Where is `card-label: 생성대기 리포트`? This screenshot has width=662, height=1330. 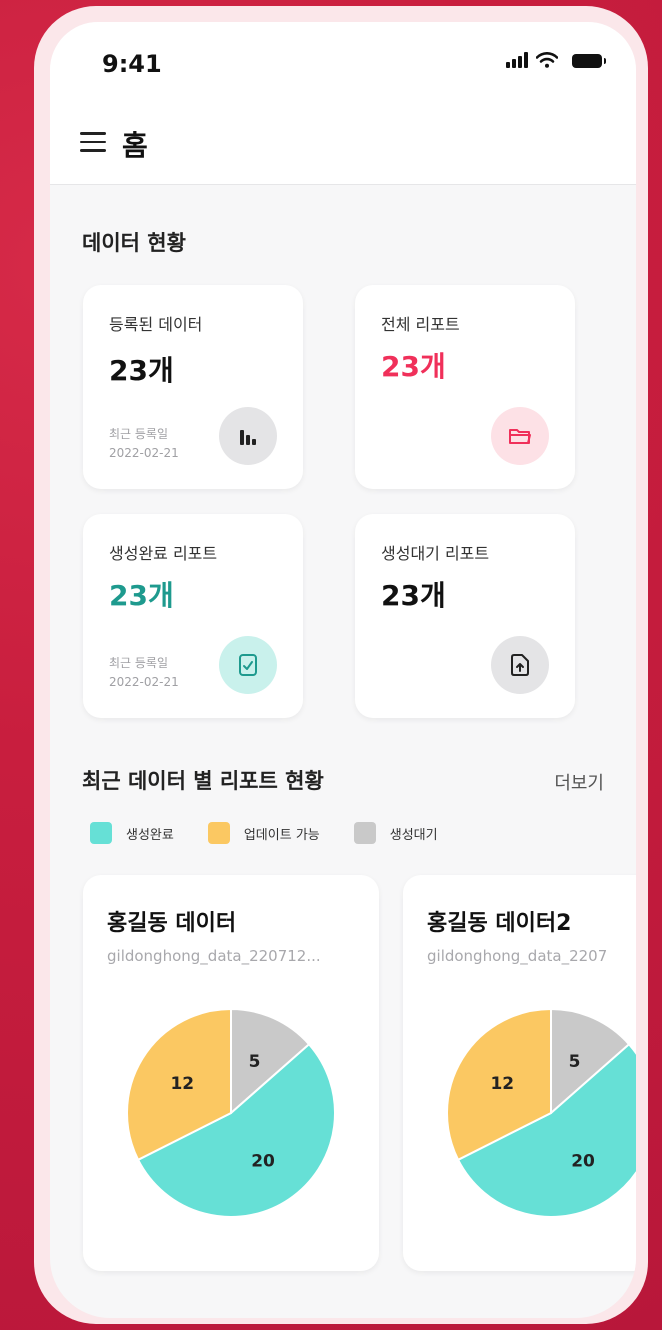
card-label: 생성대기 리포트 is located at coordinates (435, 553).